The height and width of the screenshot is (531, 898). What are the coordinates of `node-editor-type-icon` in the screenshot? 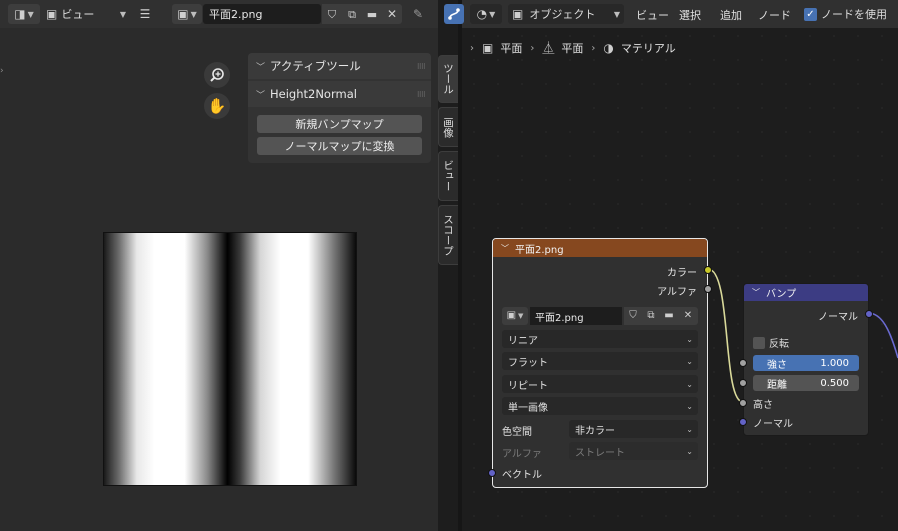 It's located at (454, 14).